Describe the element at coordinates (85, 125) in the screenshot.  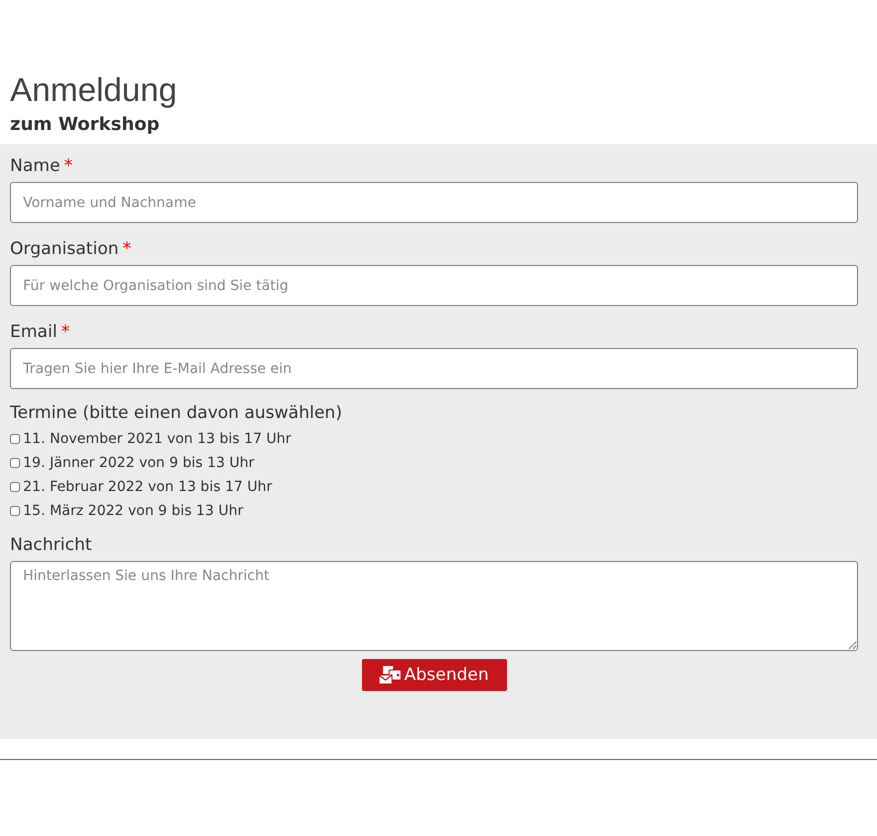
I see `form-subtitle: zum Workshop` at that location.